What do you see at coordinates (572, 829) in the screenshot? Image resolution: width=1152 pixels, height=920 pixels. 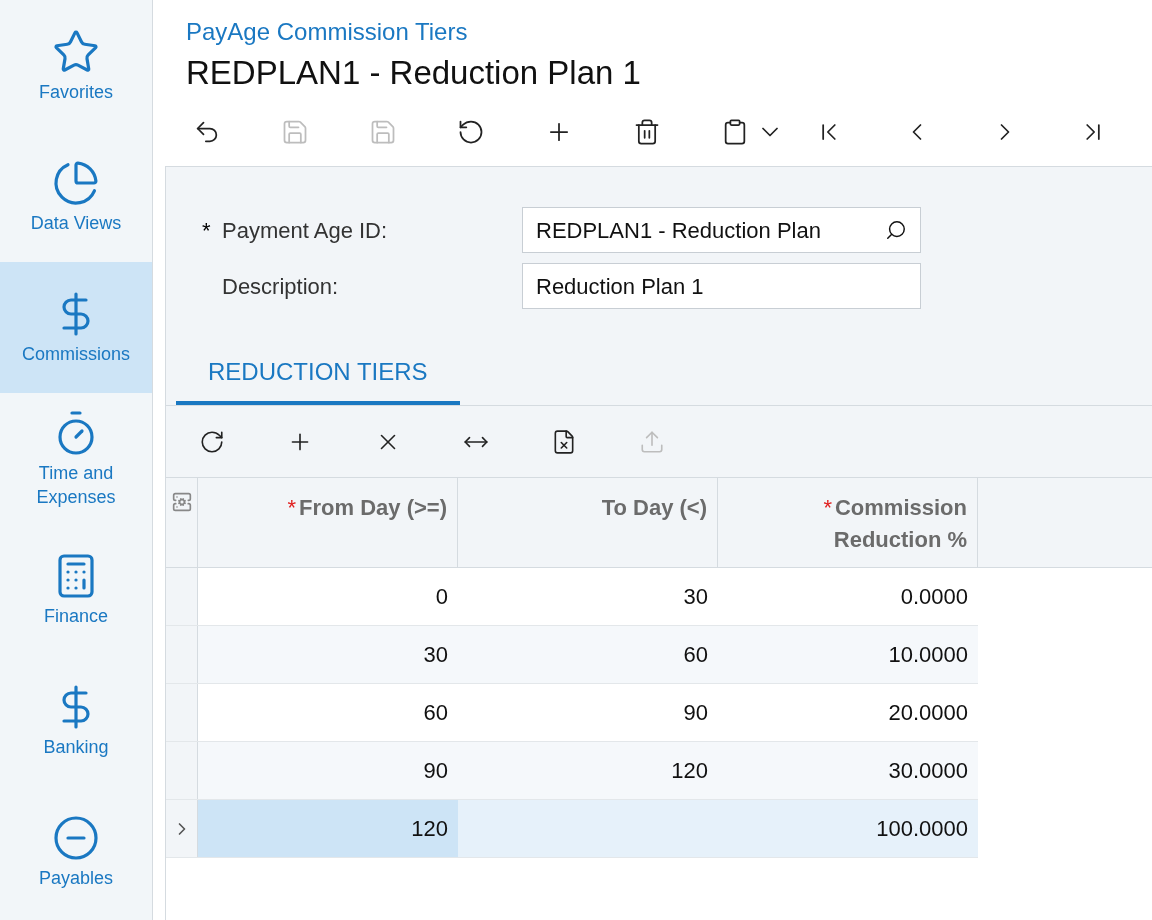 I see `table-row: 120 100.0000` at bounding box center [572, 829].